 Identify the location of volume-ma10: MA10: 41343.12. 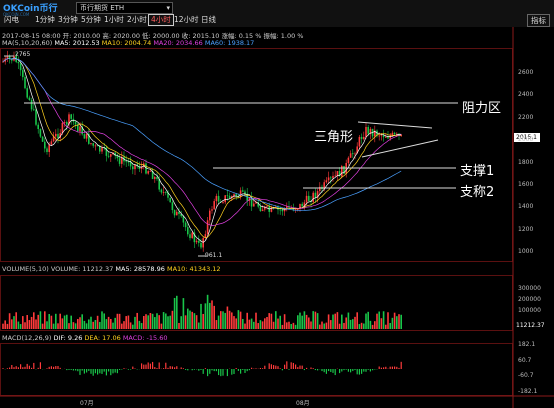
(193, 269).